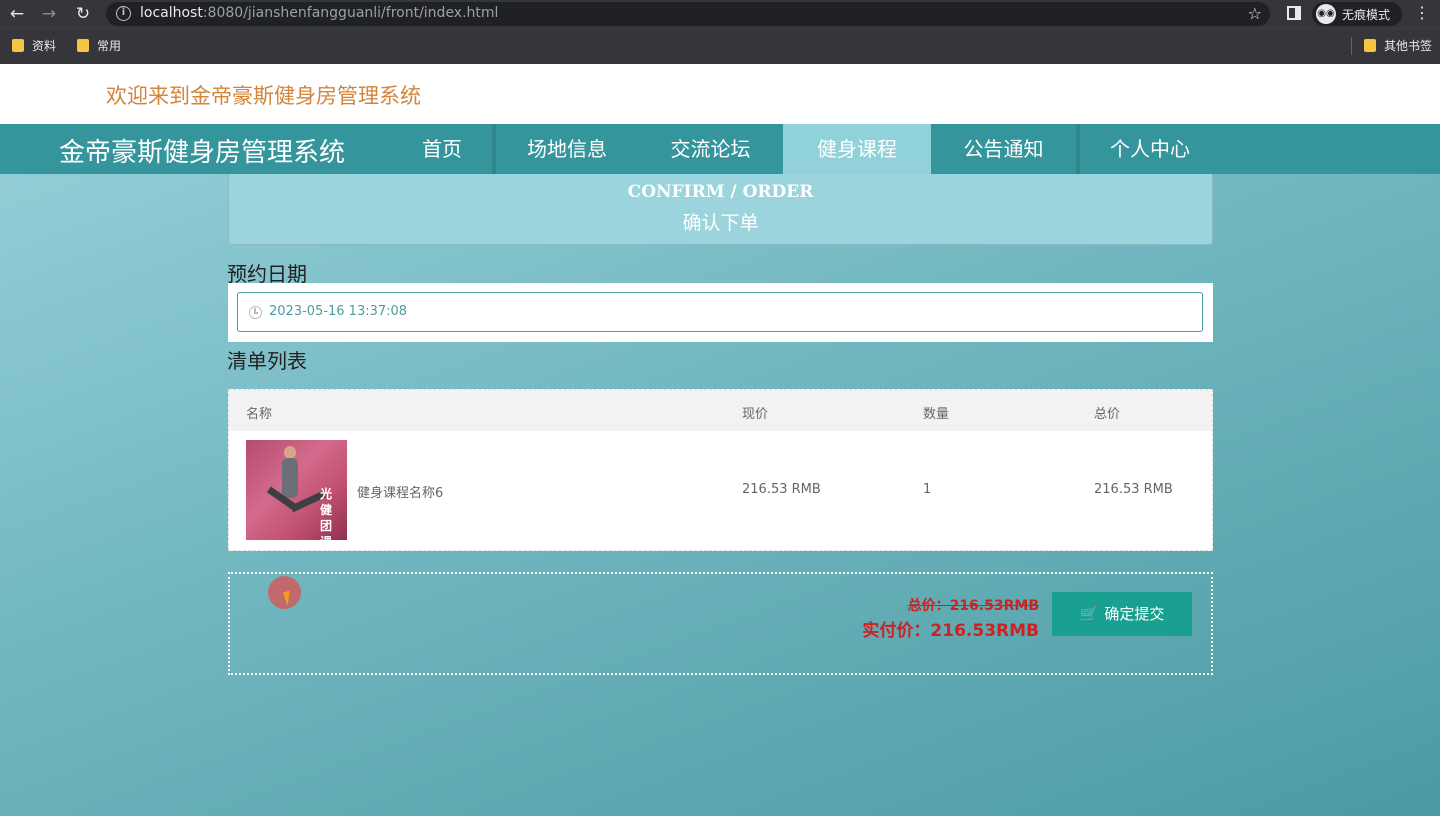 This screenshot has width=1440, height=816. I want to click on bookmark-folder-changyong: 常用, so click(99, 46).